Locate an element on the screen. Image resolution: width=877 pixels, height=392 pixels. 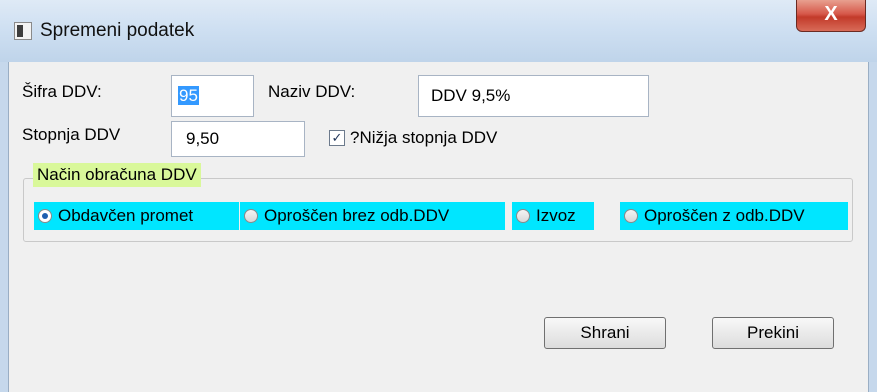
window-frame-right is located at coordinates (873, 227).